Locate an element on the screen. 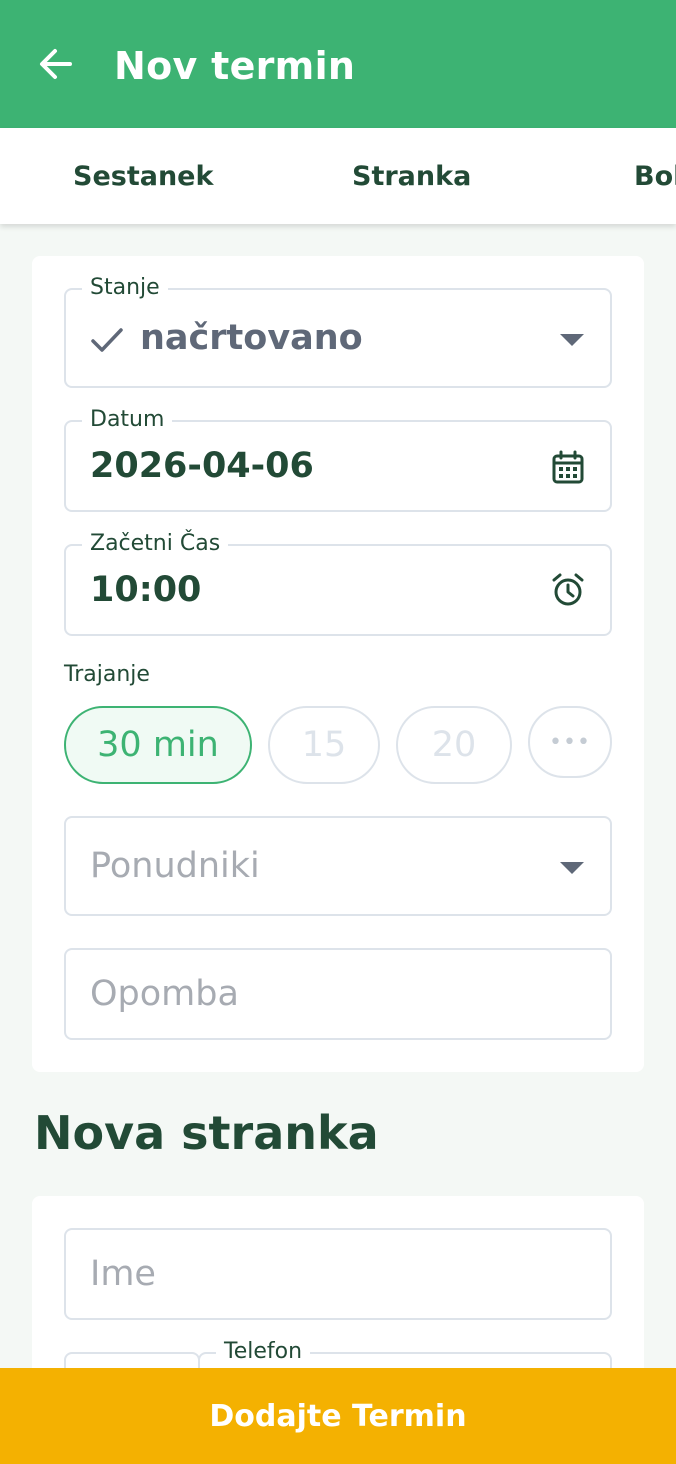  start-time-label: Začetni Čas is located at coordinates (155, 544).